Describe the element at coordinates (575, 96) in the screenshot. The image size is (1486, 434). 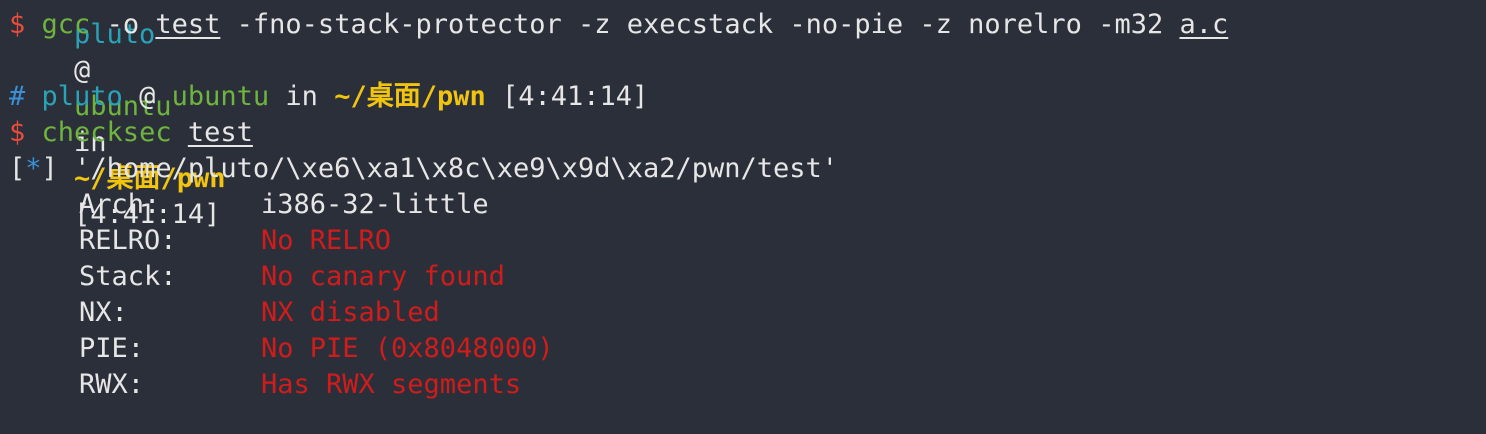
I see `prompt-time: [4:41:14]` at that location.